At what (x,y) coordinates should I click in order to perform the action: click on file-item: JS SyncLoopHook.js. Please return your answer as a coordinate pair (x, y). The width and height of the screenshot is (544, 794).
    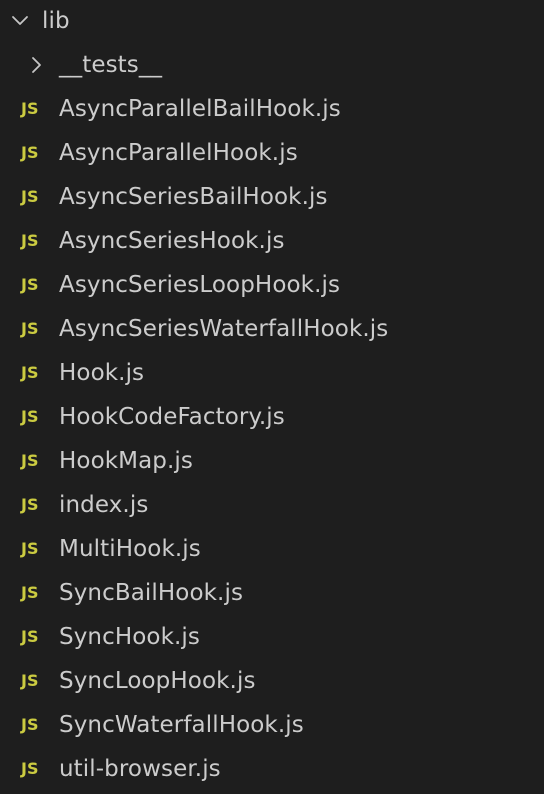
    Looking at the image, I should click on (272, 681).